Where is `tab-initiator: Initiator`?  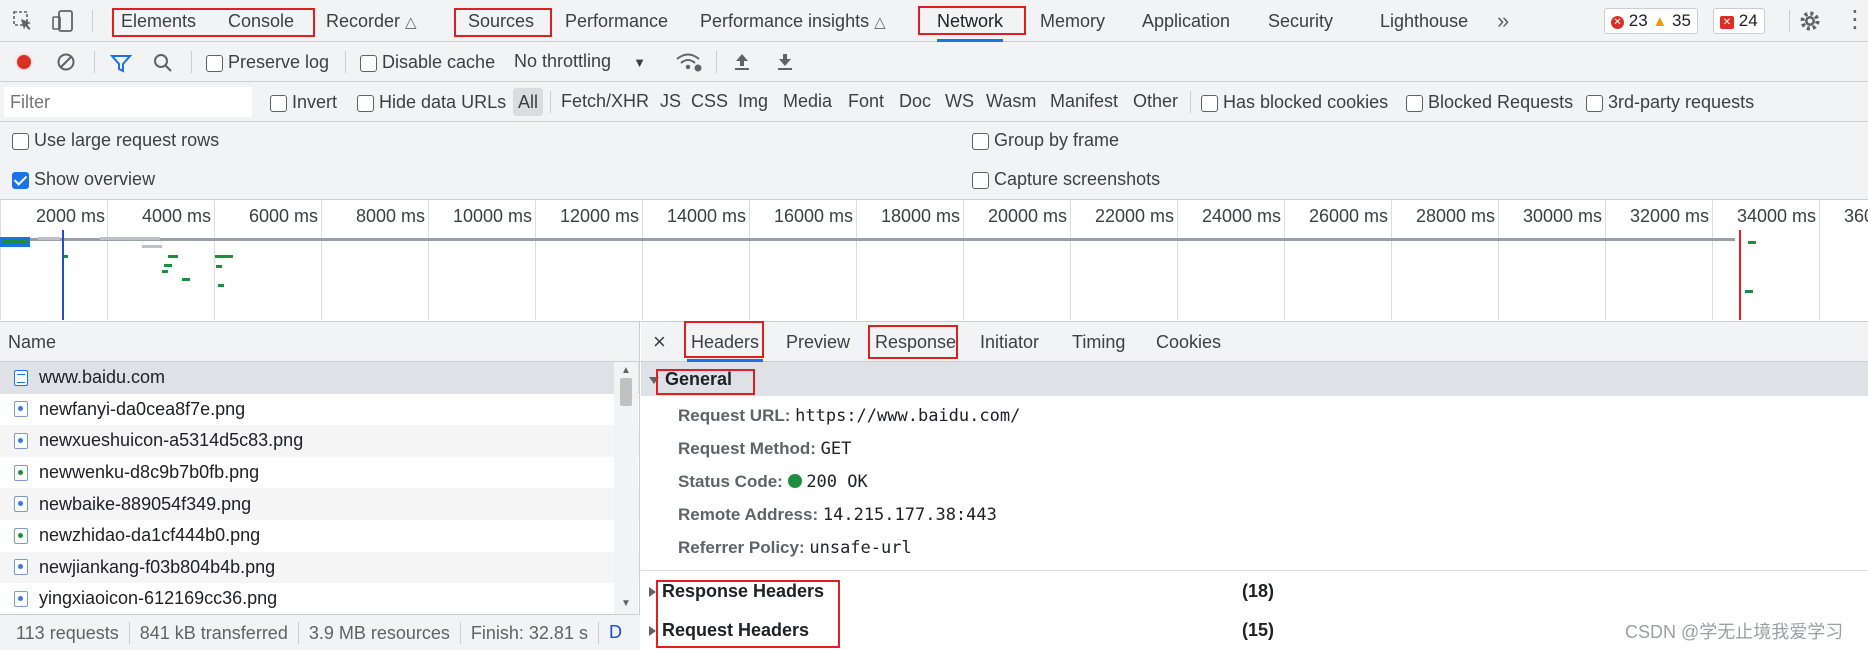 tab-initiator: Initiator is located at coordinates (1009, 342).